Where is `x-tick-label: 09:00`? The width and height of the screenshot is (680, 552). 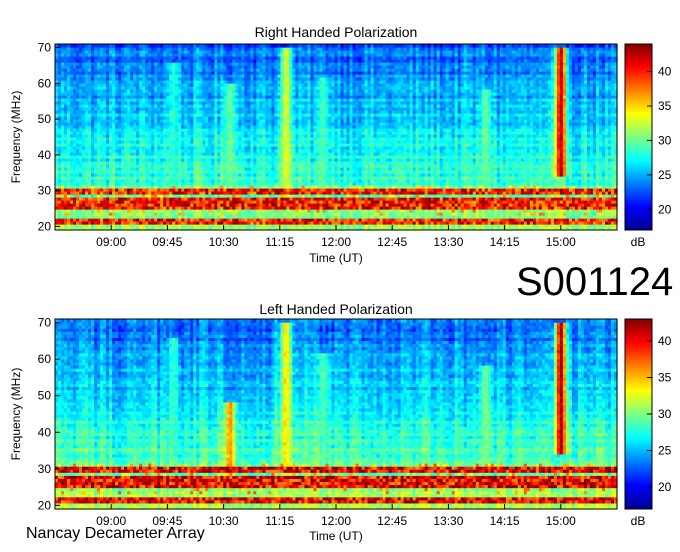
x-tick-label: 09:00 is located at coordinates (111, 242).